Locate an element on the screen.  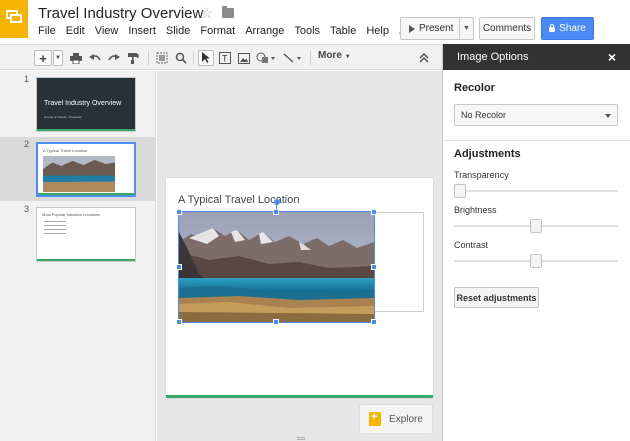
line-icon is located at coordinates (293, 58).